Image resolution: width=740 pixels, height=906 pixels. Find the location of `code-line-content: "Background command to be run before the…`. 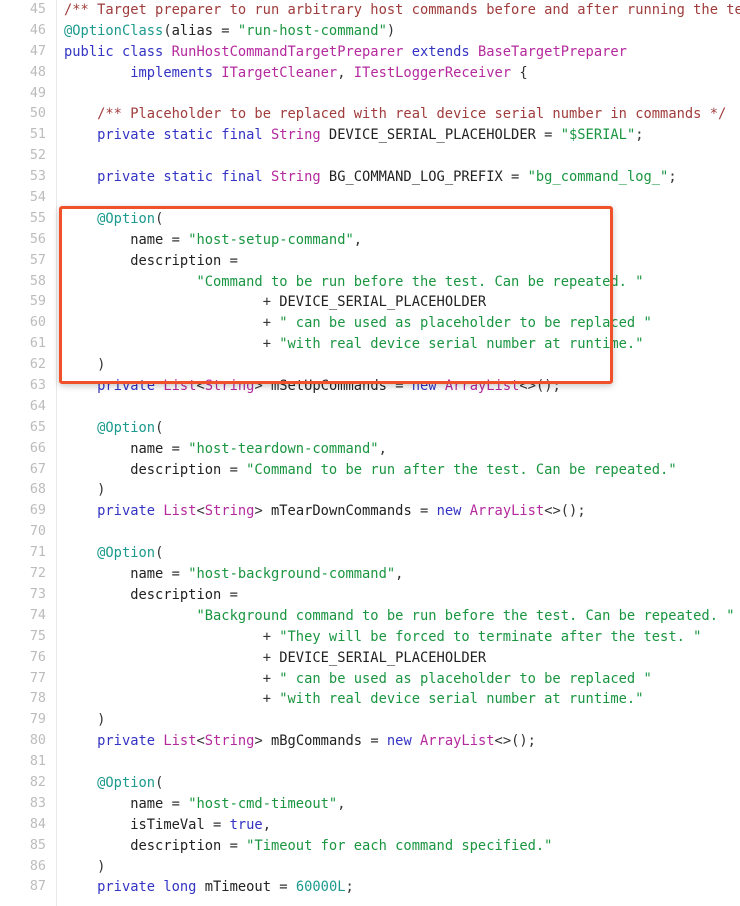

code-line-content: "Background command to be run before the… is located at coordinates (390, 616).